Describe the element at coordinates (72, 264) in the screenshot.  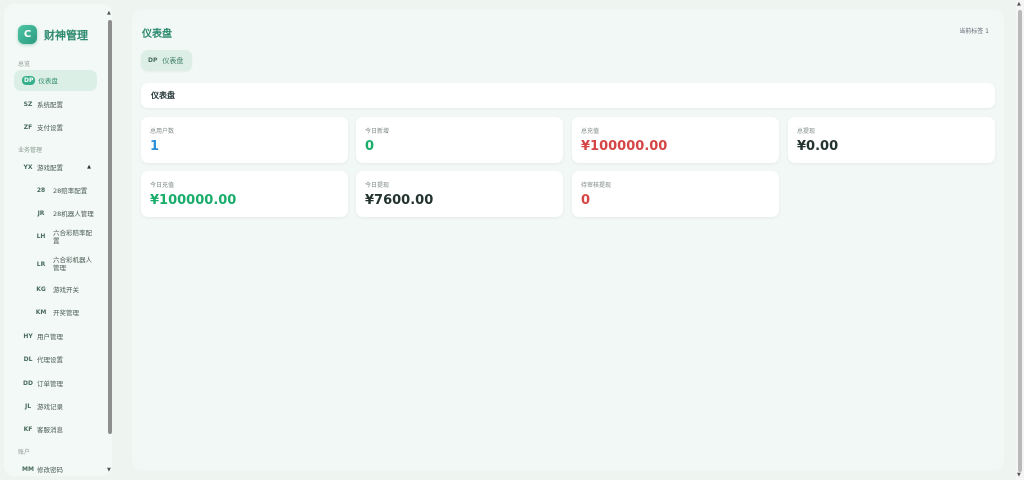
I see `sidebar-item-label: 六合彩机器人管理` at that location.